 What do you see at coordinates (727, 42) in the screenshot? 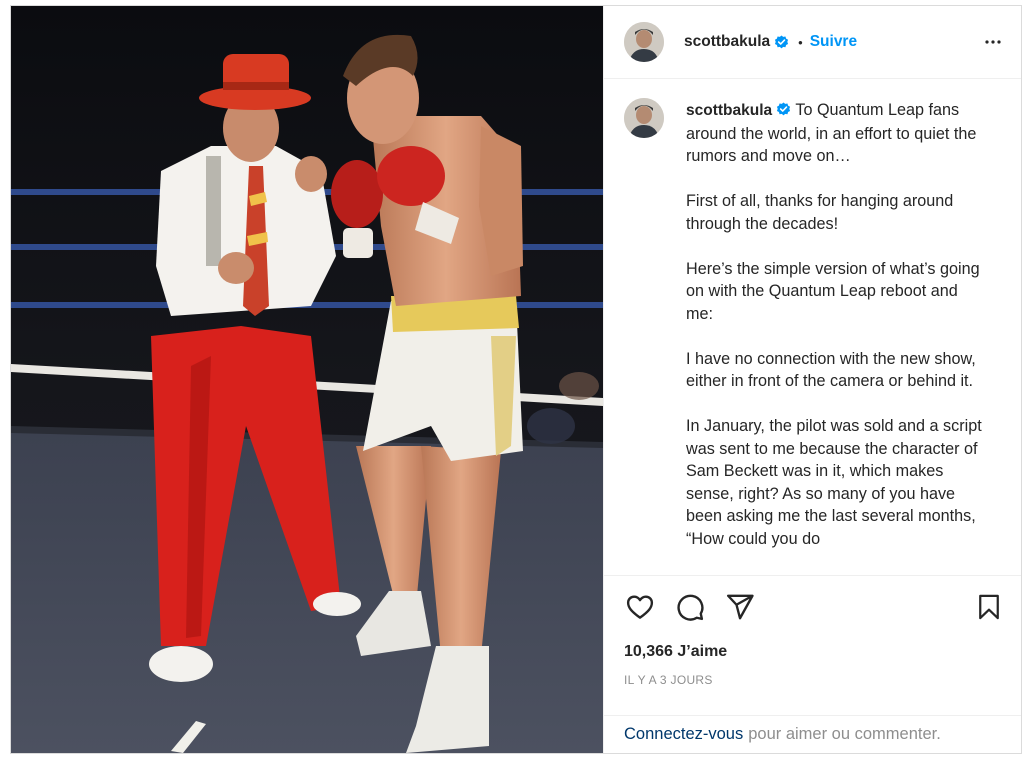
I see `author-username: scottbakula` at bounding box center [727, 42].